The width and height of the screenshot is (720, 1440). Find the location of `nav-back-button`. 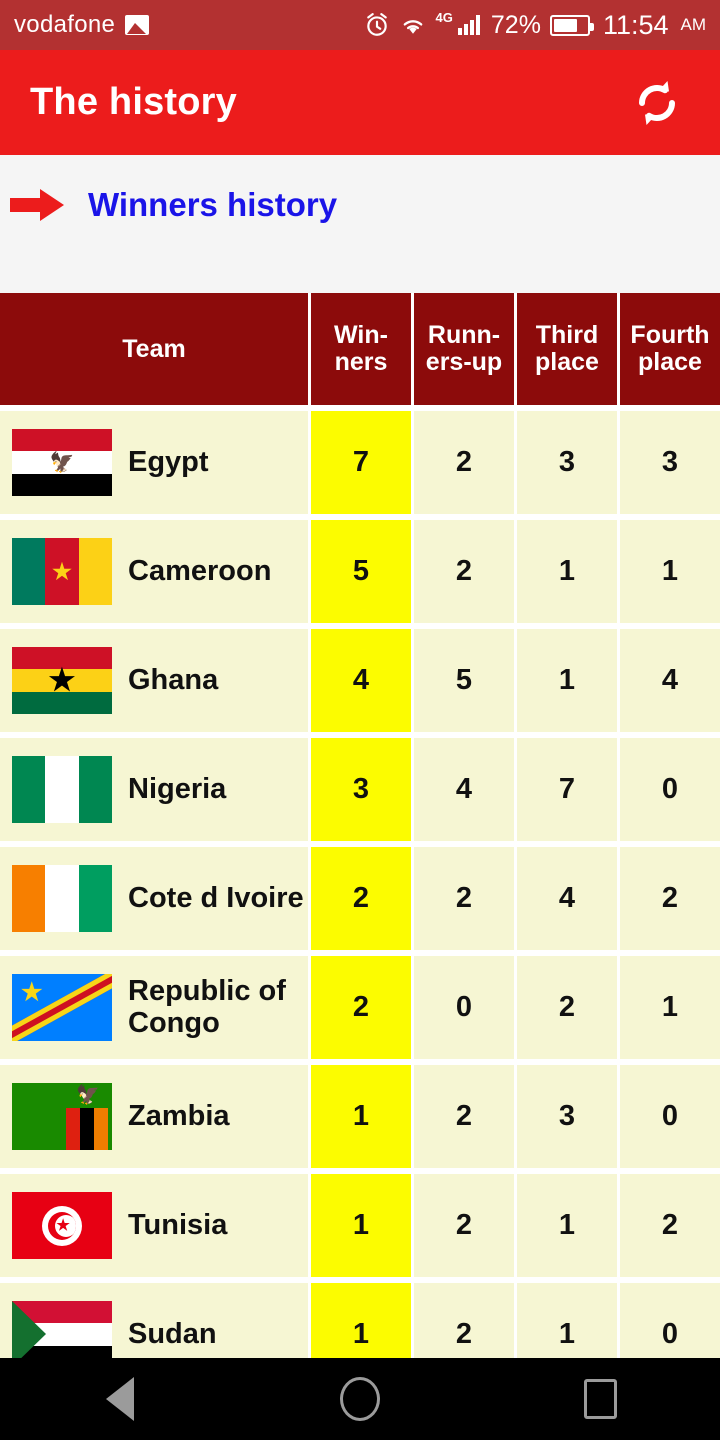

nav-back-button is located at coordinates (120, 1399).